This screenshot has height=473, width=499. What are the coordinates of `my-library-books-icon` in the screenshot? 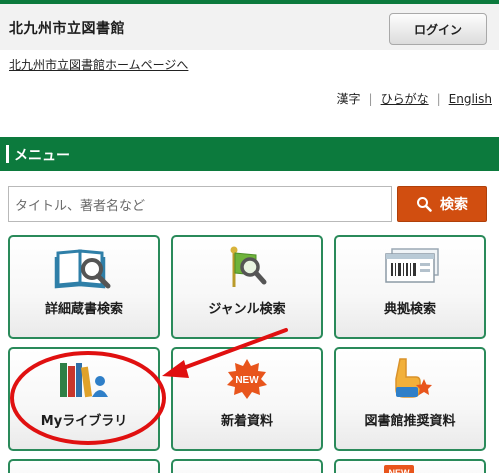 It's located at (84, 380).